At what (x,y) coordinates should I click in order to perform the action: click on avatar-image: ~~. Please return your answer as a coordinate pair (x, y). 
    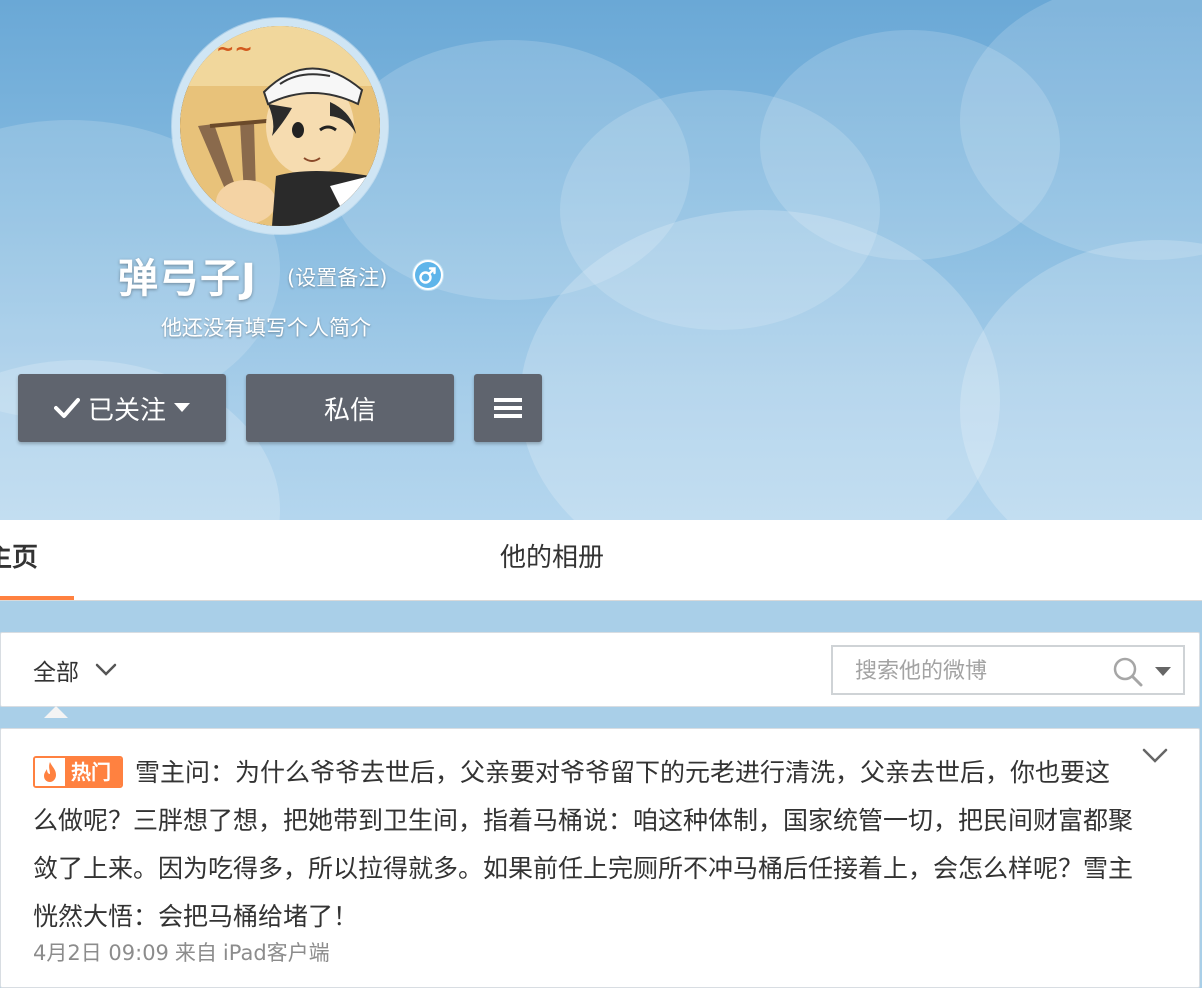
    Looking at the image, I should click on (280, 126).